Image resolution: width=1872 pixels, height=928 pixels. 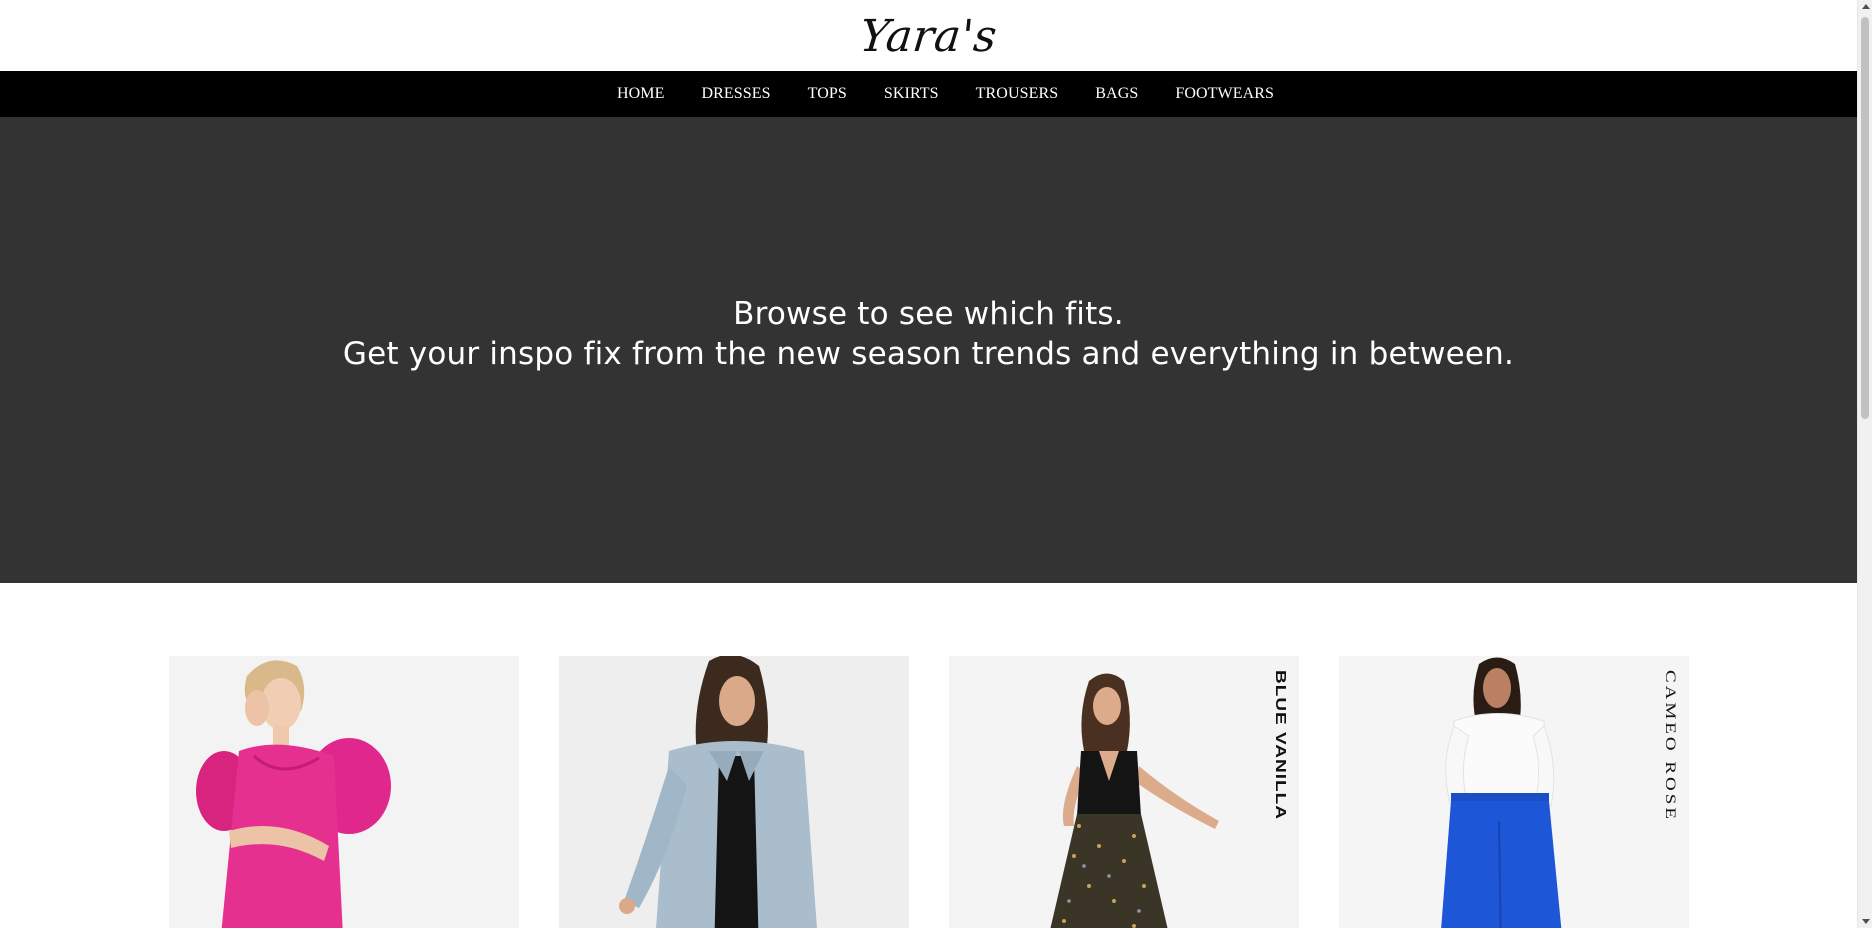 I want to click on nav-item-footwears: FOOTWEARS, so click(x=1225, y=94).